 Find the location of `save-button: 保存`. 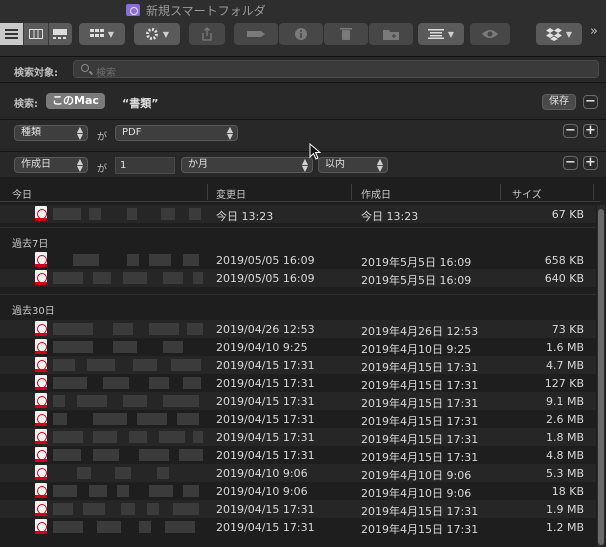

save-button: 保存 is located at coordinates (559, 102).